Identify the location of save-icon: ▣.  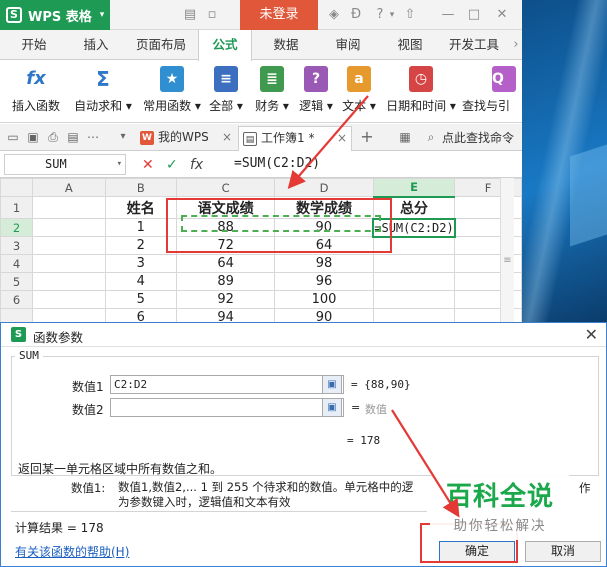
(33, 137).